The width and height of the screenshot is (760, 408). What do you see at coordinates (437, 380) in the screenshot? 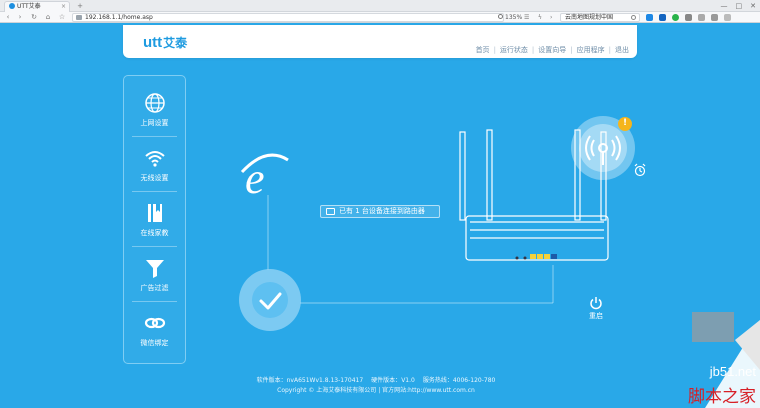
I see `hotline-label: 服务热线：` at bounding box center [437, 380].